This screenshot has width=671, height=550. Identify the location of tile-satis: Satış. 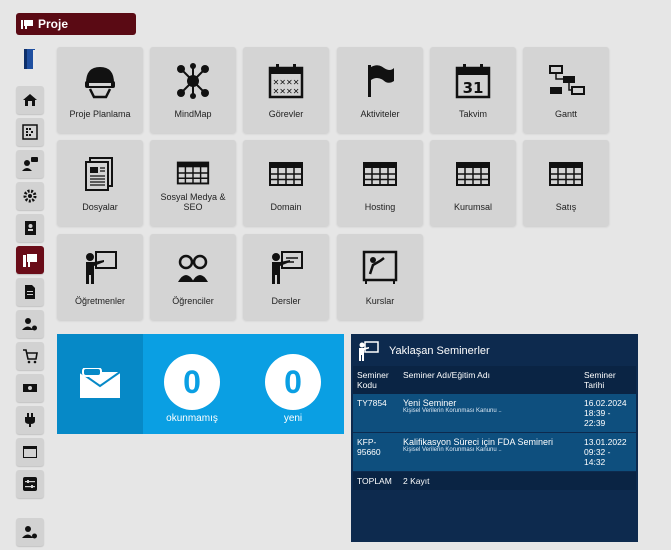
(566, 183).